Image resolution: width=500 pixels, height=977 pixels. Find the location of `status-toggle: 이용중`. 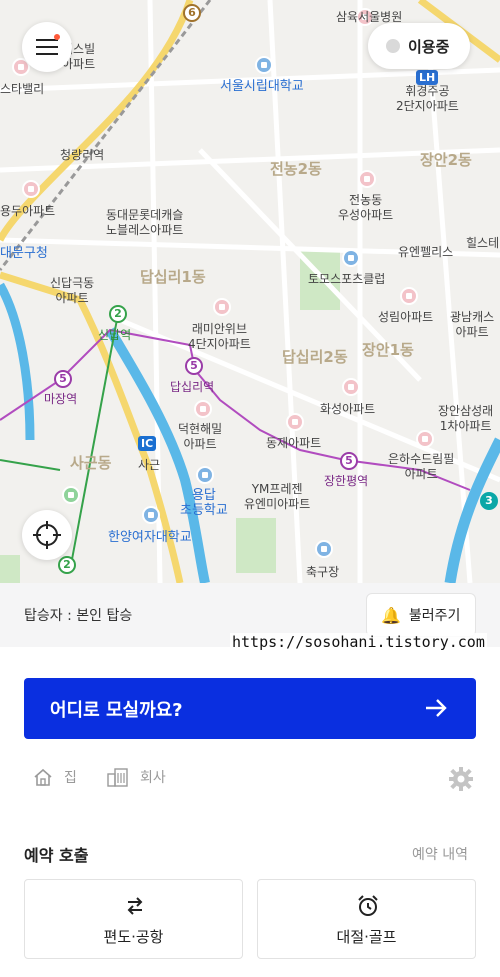

status-toggle: 이용중 is located at coordinates (419, 46).